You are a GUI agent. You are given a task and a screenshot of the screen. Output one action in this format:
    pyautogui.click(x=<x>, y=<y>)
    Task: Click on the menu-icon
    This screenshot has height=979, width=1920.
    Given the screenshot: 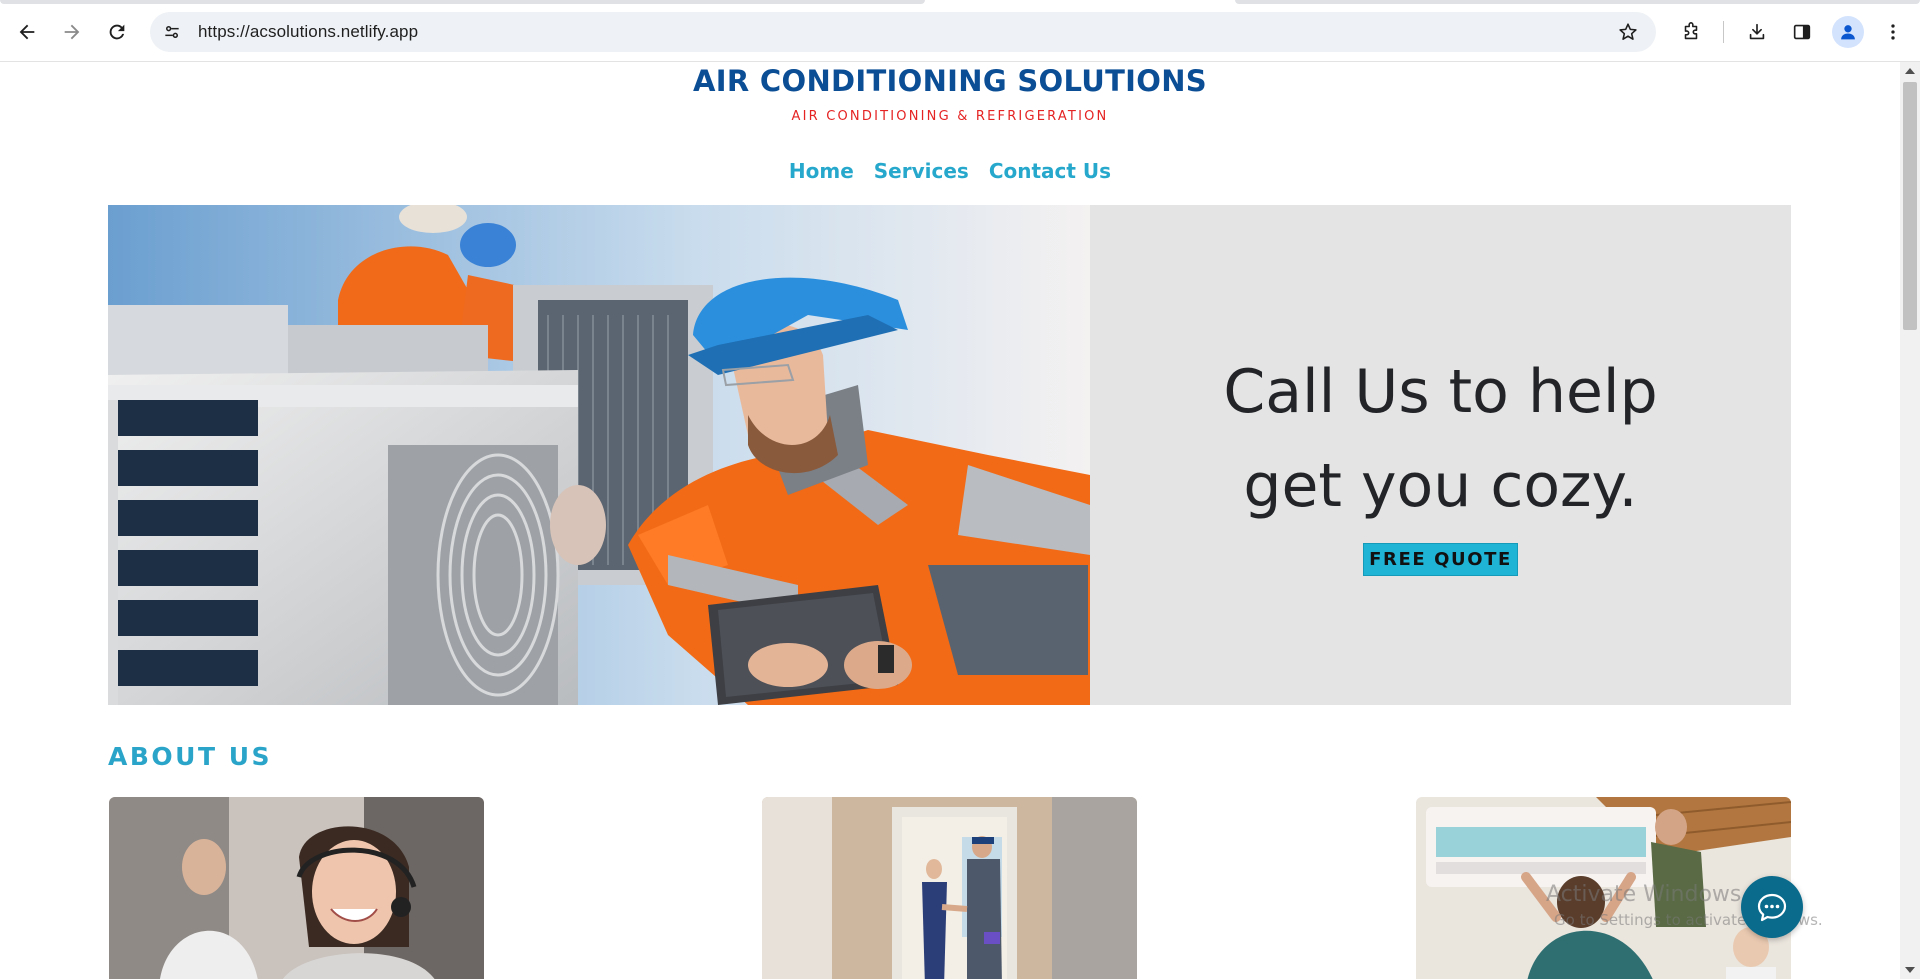 What is the action you would take?
    pyautogui.click(x=1893, y=32)
    